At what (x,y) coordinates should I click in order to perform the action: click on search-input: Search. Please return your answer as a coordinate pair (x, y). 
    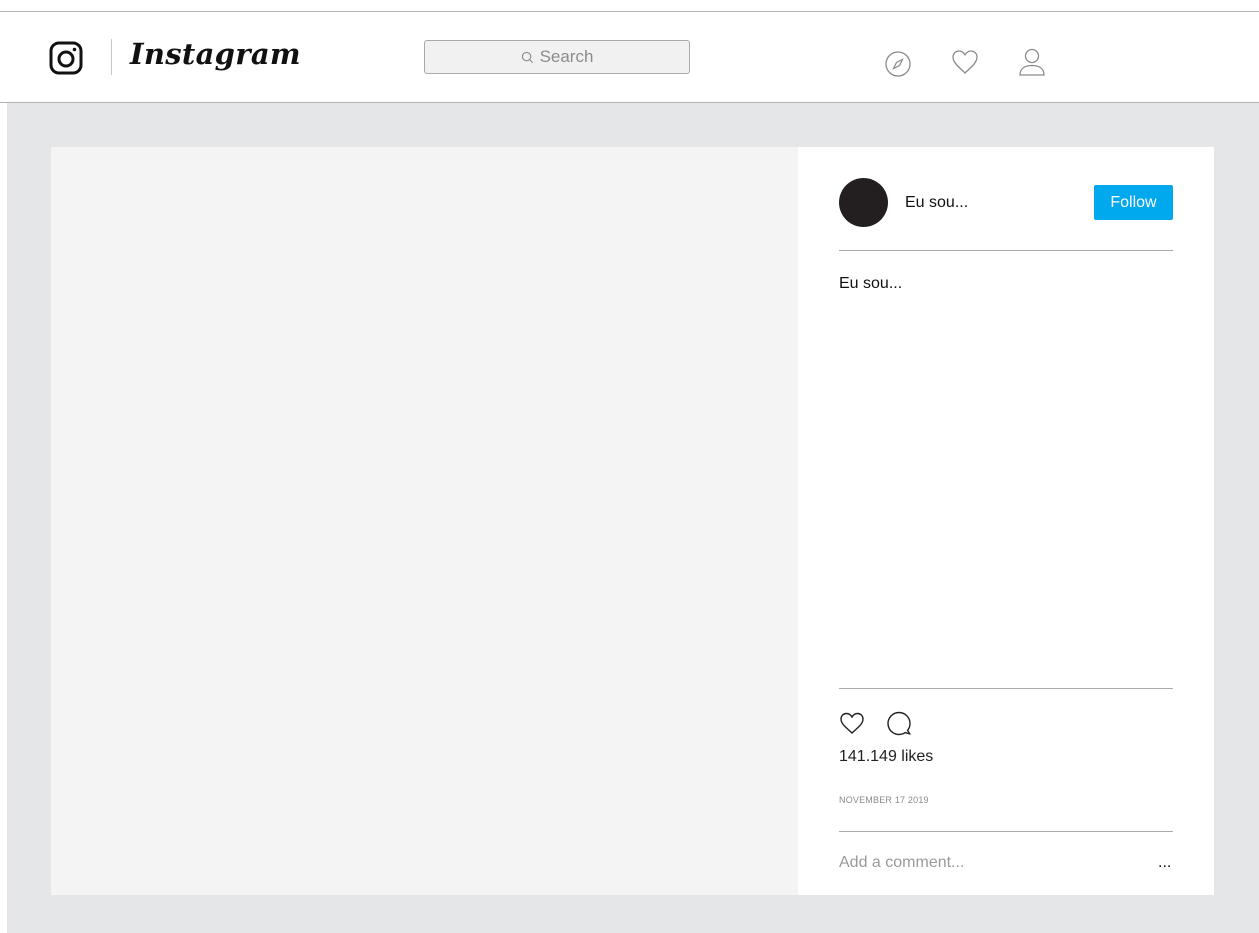
    Looking at the image, I should click on (557, 57).